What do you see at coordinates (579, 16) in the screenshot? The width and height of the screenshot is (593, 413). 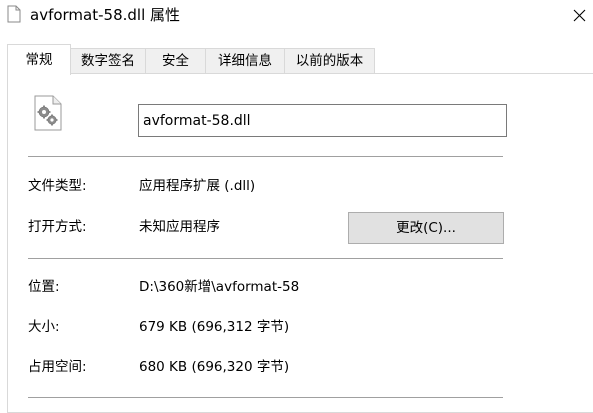 I see `close-icon` at bounding box center [579, 16].